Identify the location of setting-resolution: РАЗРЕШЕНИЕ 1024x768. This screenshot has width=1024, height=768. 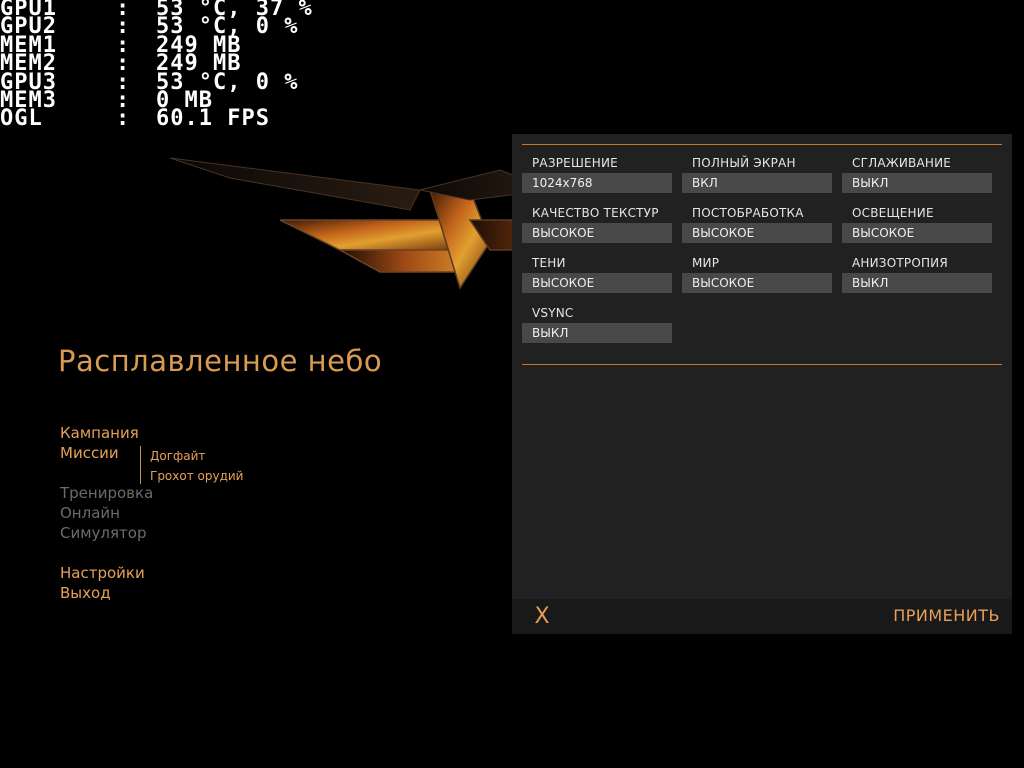
(597, 173).